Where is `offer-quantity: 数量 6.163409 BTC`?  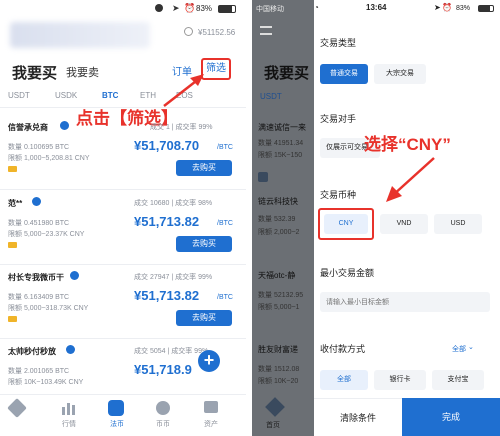 offer-quantity: 数量 6.163409 BTC is located at coordinates (39, 297).